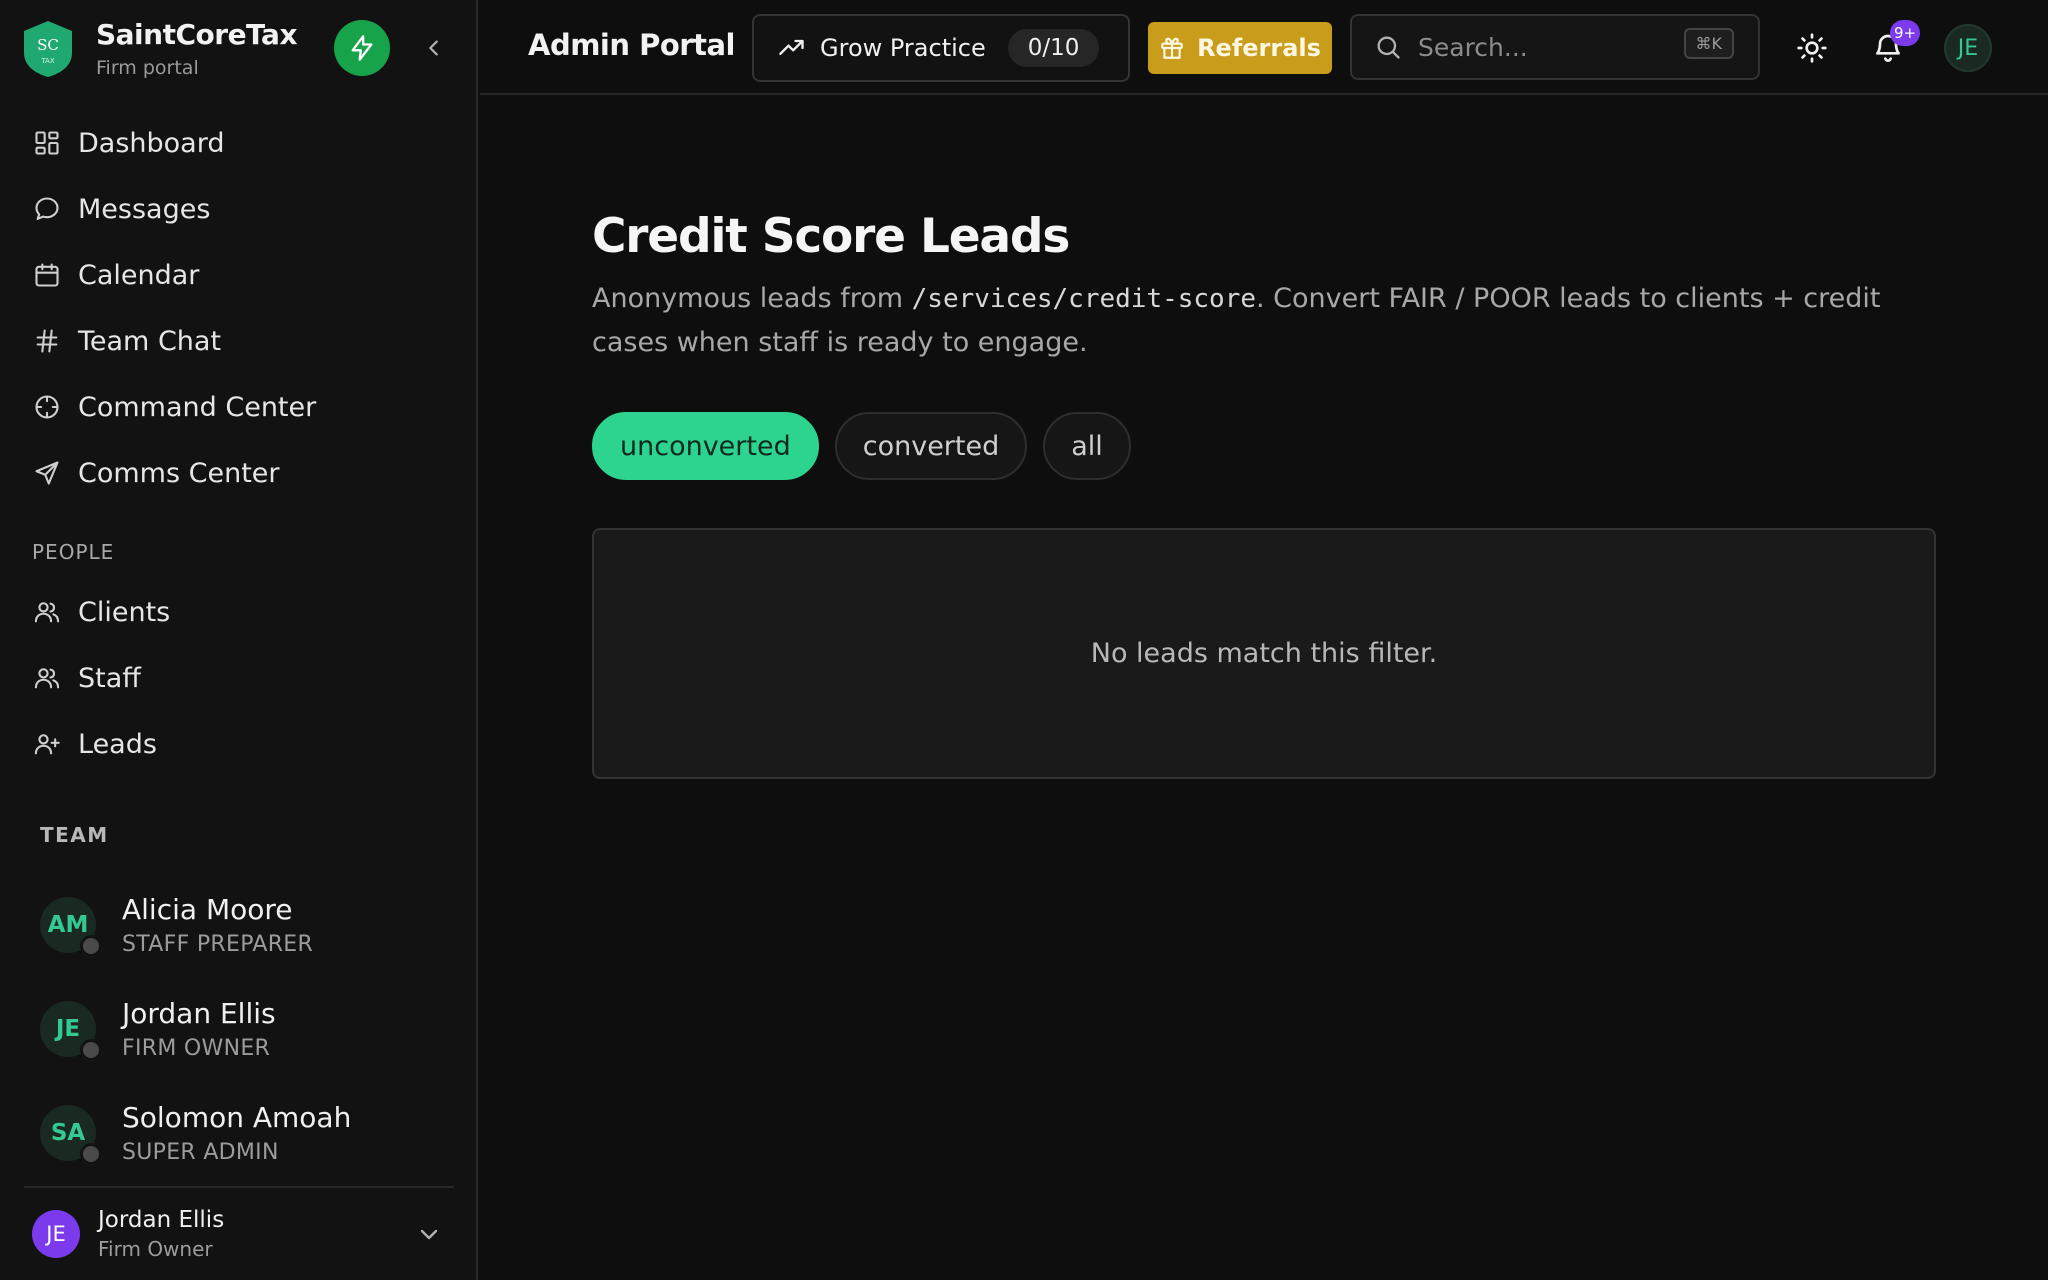  What do you see at coordinates (47, 407) in the screenshot?
I see `crosshair-icon` at bounding box center [47, 407].